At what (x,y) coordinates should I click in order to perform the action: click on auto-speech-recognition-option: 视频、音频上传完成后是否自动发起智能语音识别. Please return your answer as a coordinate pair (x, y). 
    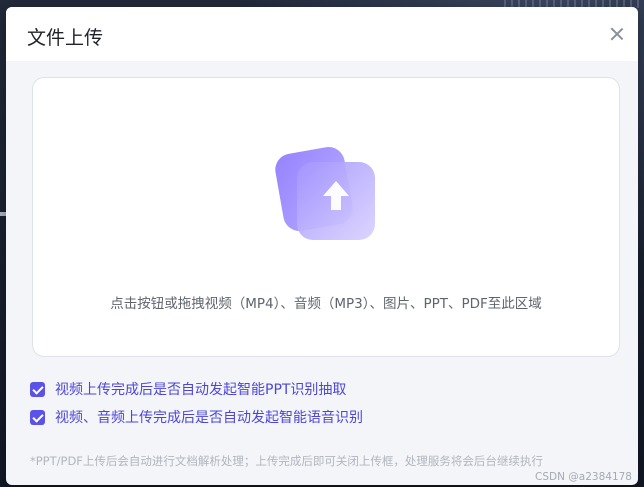
    Looking at the image, I should click on (196, 417).